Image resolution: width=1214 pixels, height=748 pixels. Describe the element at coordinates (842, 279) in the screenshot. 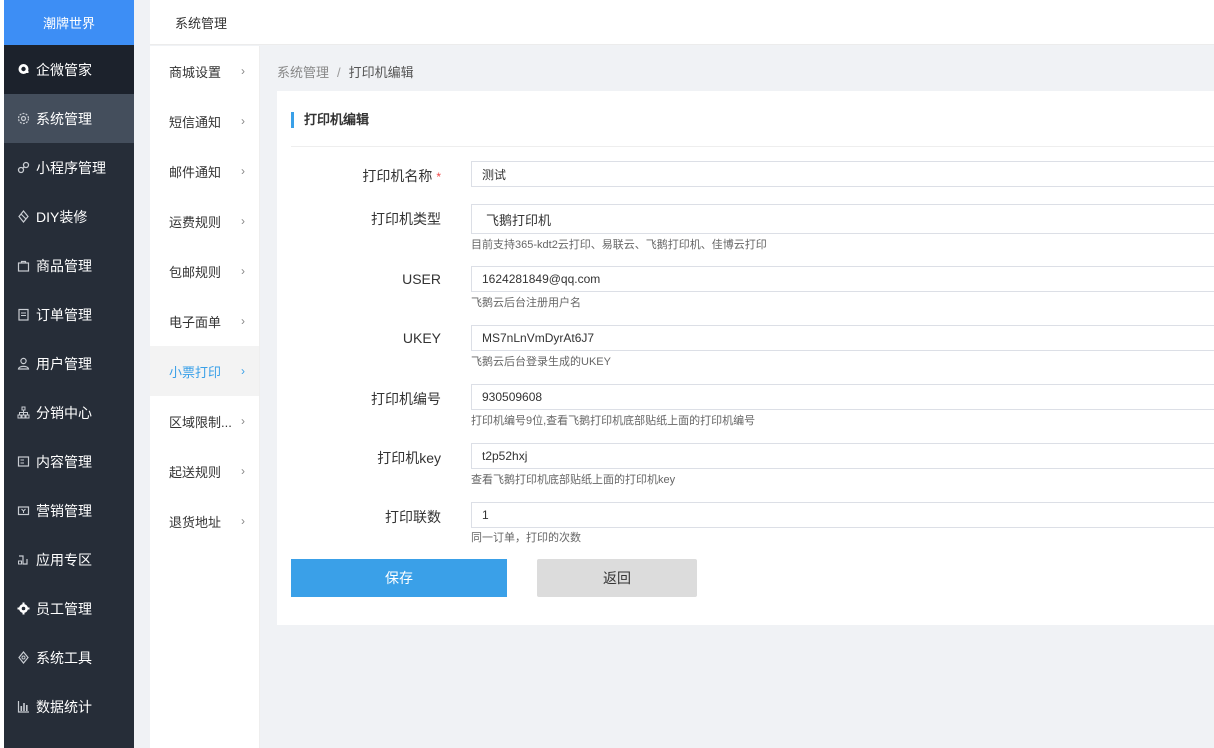

I see `user-input: 1624281849@qq.com` at that location.